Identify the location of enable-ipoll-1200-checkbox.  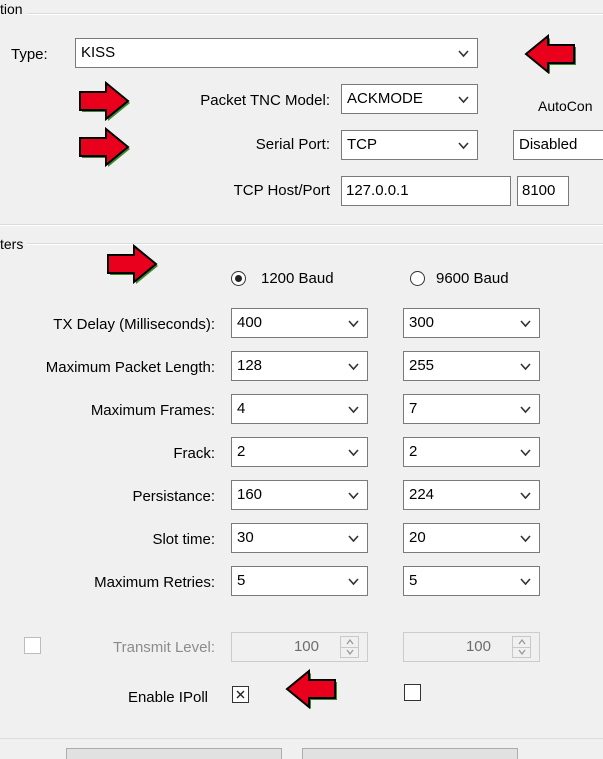
(240, 694).